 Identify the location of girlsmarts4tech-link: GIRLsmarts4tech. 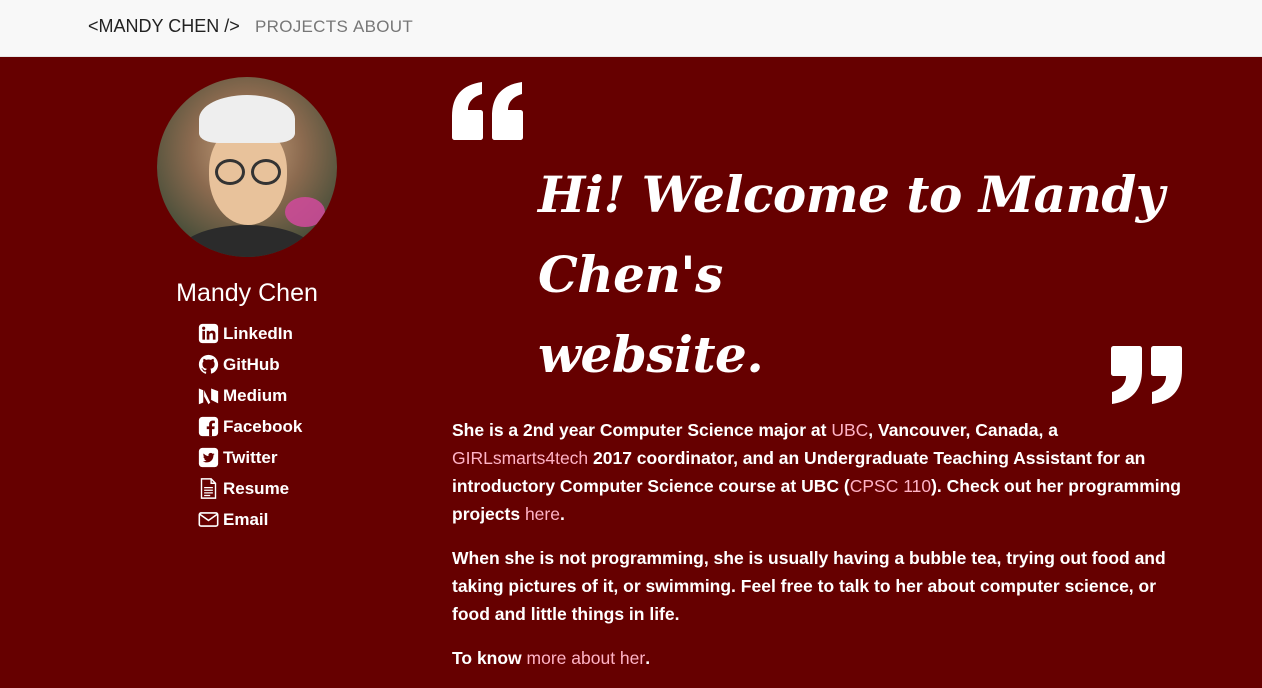
(520, 458).